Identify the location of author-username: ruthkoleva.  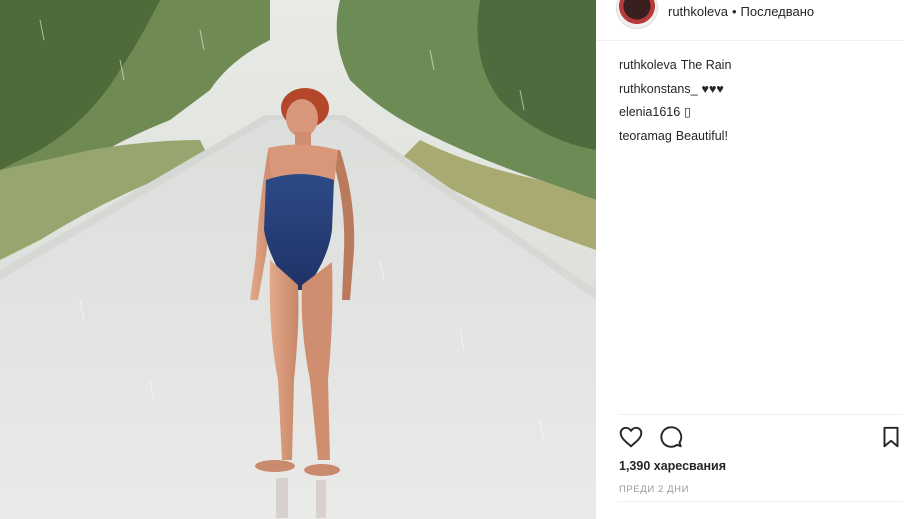
(698, 11).